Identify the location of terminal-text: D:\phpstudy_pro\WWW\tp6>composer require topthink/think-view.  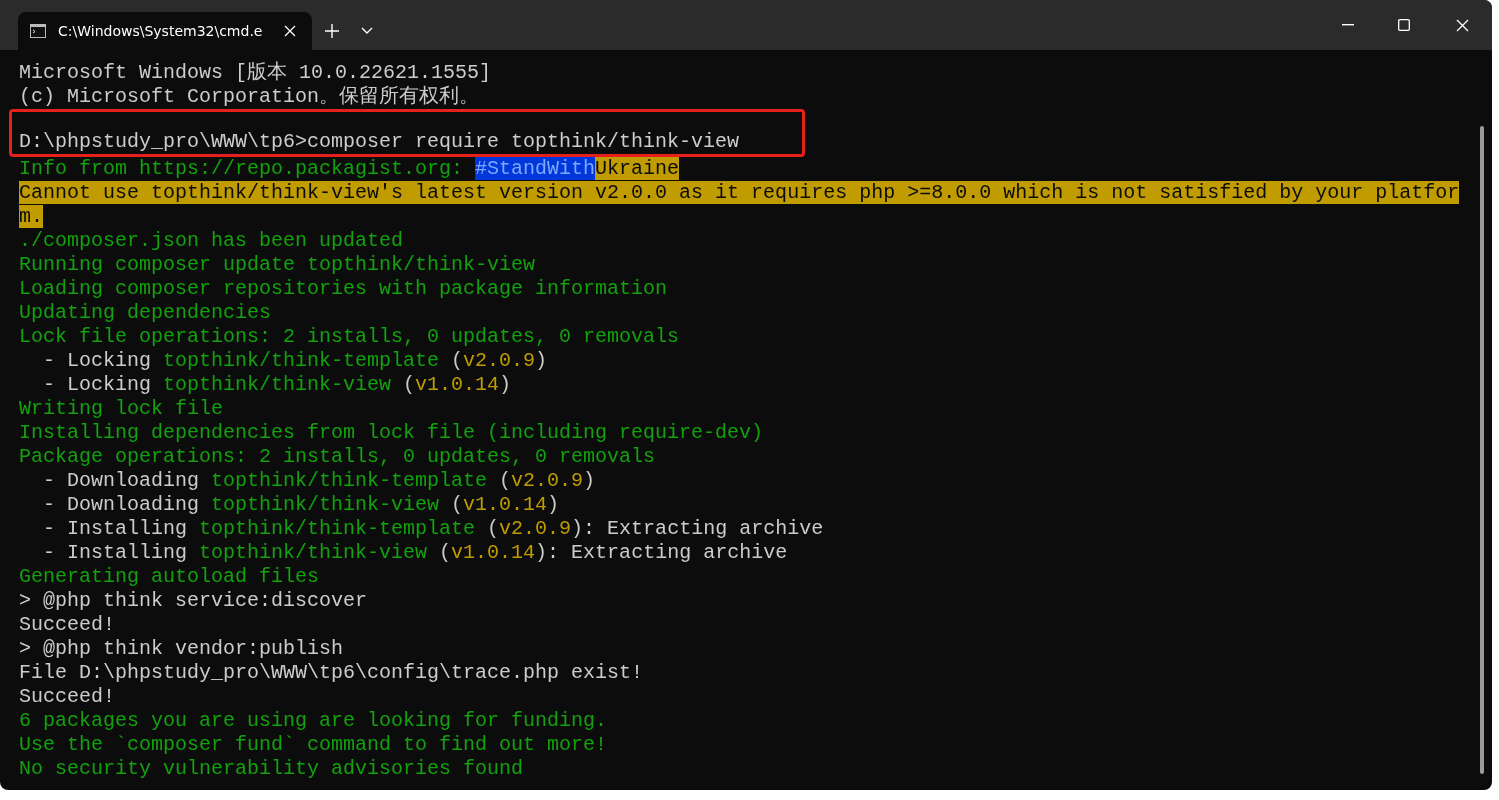
(379, 141).